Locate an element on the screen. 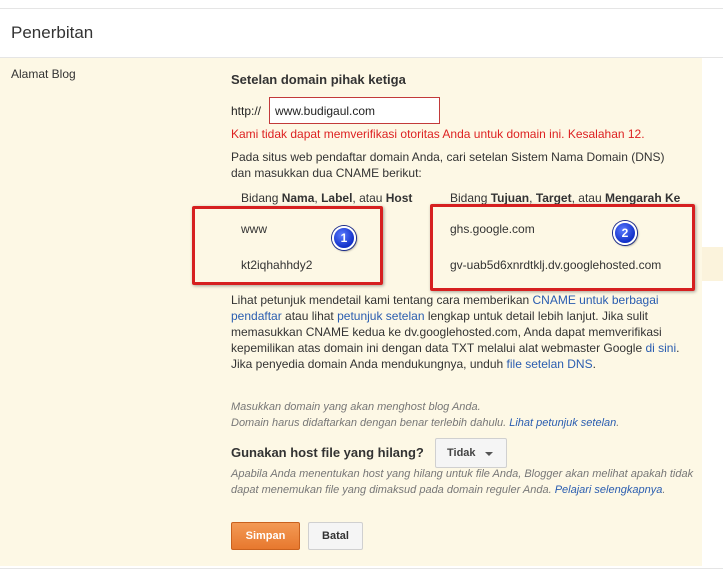 The width and height of the screenshot is (723, 576). highlight-box-targets is located at coordinates (562, 247).